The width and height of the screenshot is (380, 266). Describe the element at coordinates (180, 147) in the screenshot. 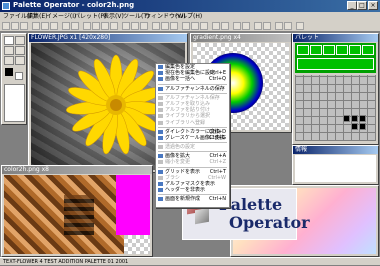

I see `context-menu-item-label: 透過色の設定` at that location.